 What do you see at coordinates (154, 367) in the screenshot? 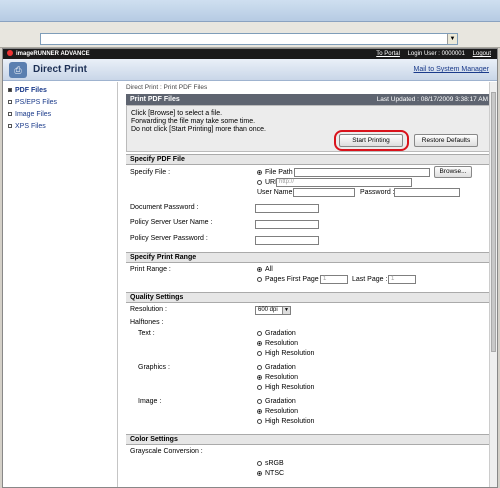
I see `graphics-label: Graphics :` at bounding box center [154, 367].